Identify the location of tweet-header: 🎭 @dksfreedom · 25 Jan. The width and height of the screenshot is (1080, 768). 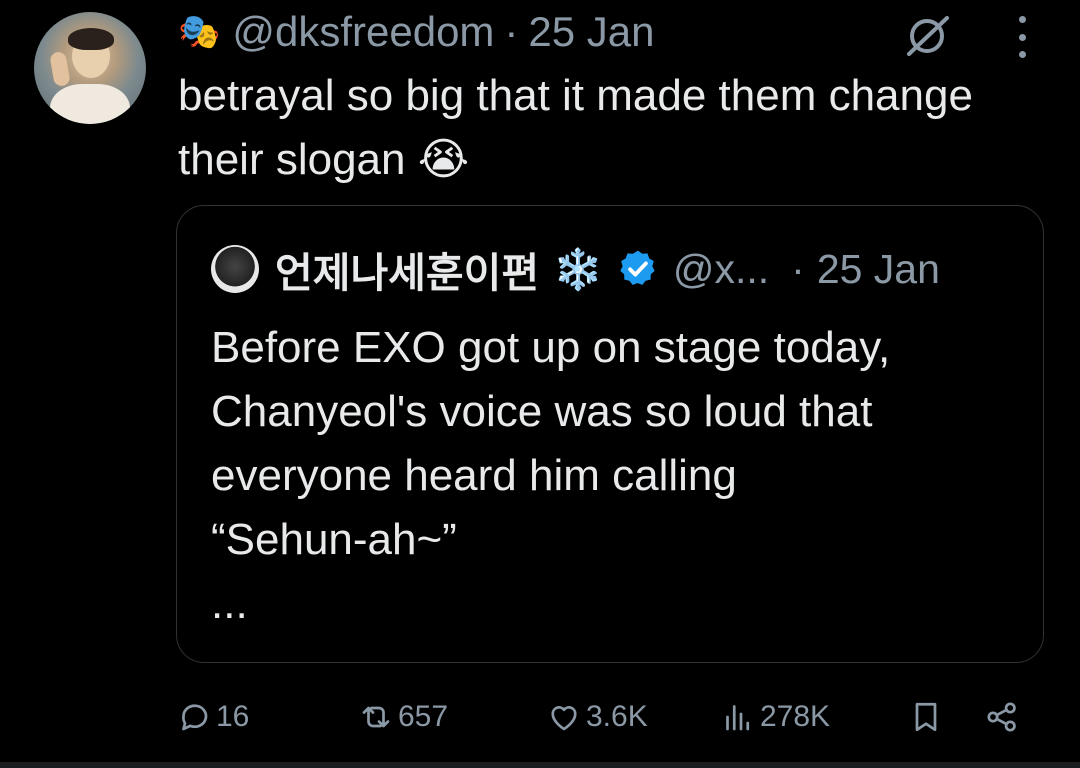
(416, 32).